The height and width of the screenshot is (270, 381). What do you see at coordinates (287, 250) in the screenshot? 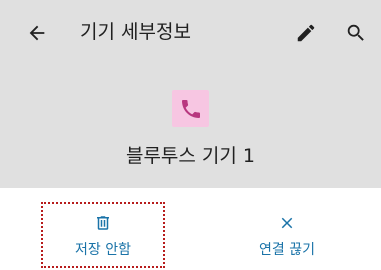
I see `disconnect-label: 연결 끊기` at bounding box center [287, 250].